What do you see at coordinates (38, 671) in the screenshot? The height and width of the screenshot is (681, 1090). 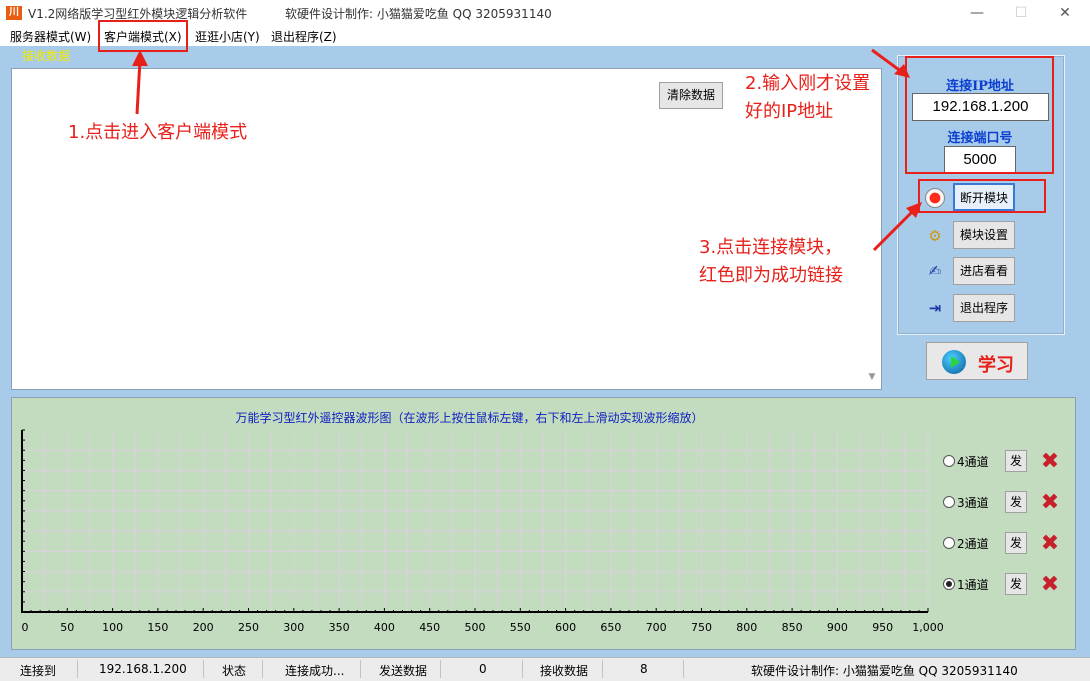 I see `status-connect-to-label: 连接到` at bounding box center [38, 671].